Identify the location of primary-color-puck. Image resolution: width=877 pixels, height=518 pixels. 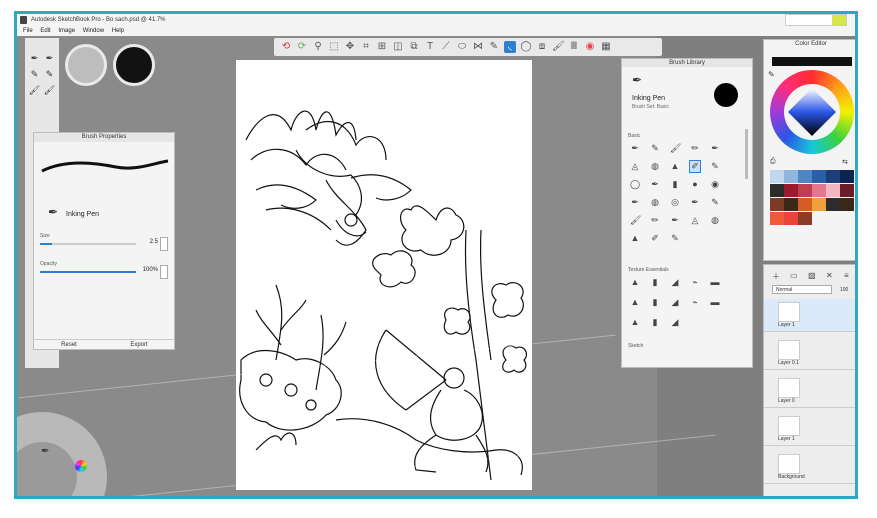
(134, 65).